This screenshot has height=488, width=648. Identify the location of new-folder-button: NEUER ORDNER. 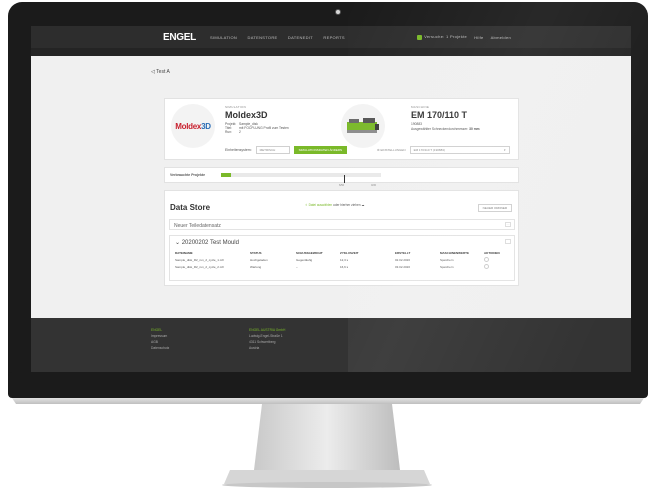
(494, 208).